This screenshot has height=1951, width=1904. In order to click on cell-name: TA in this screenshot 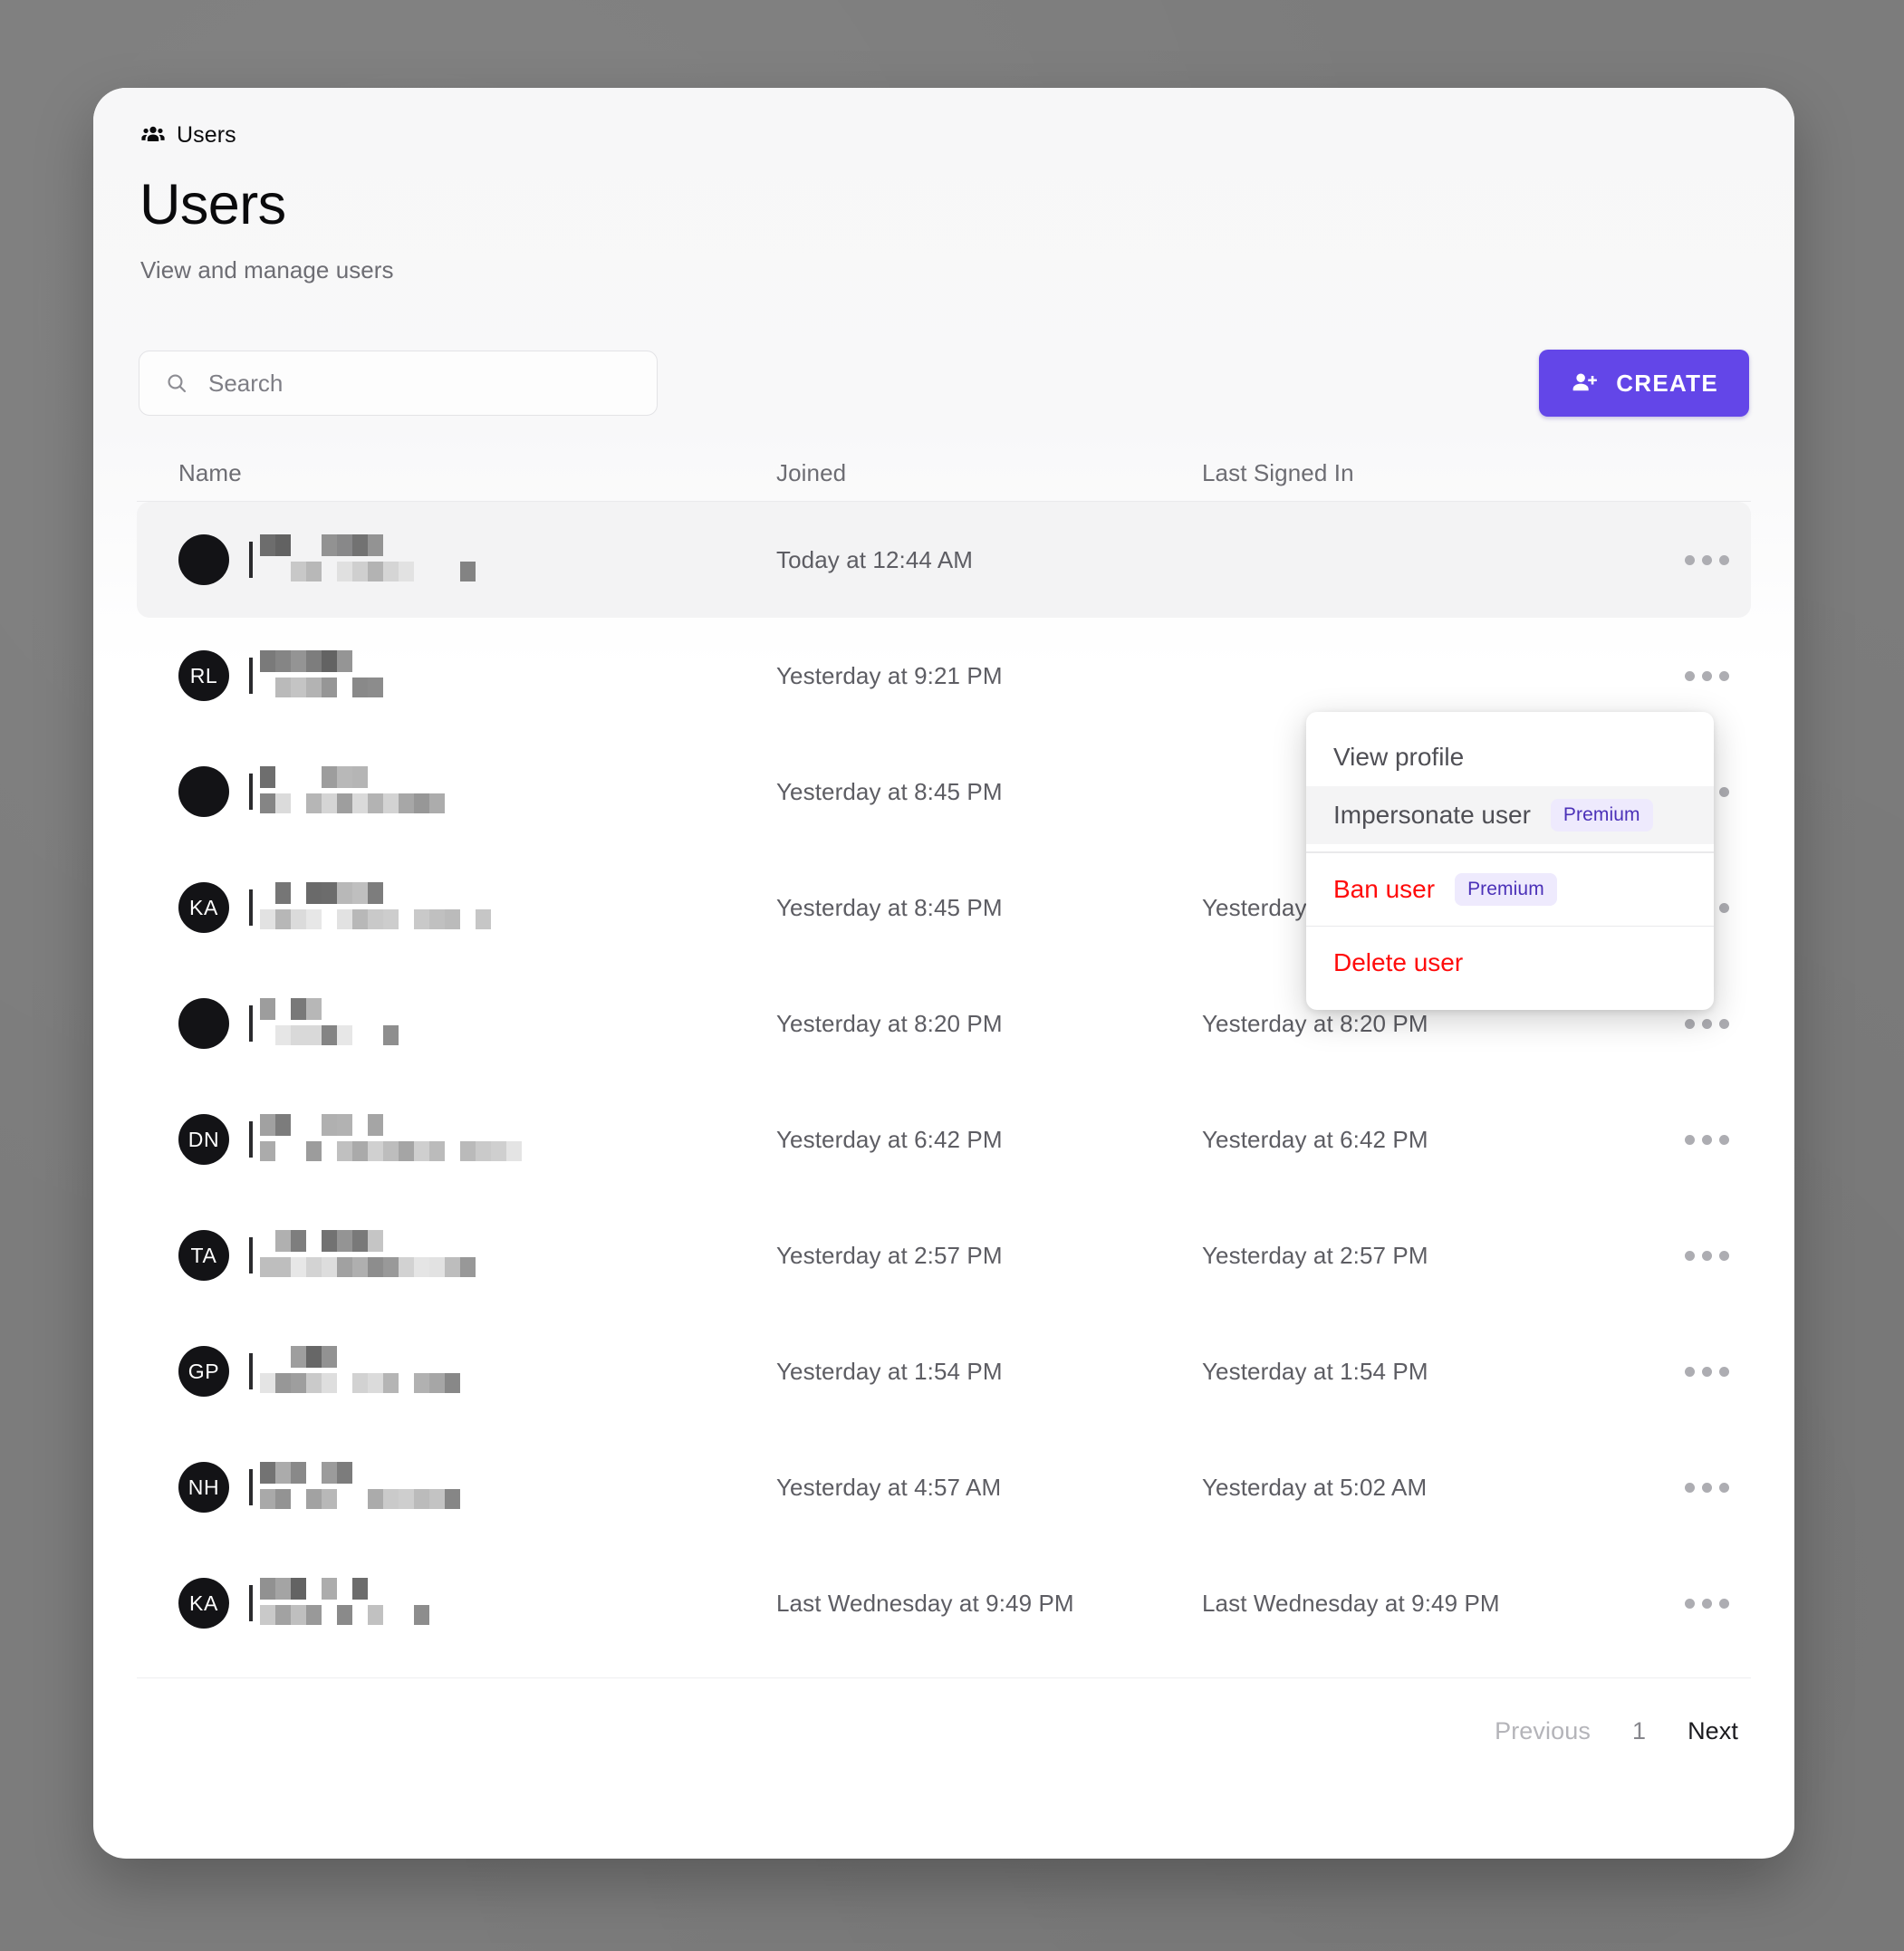, I will do `click(477, 1255)`.